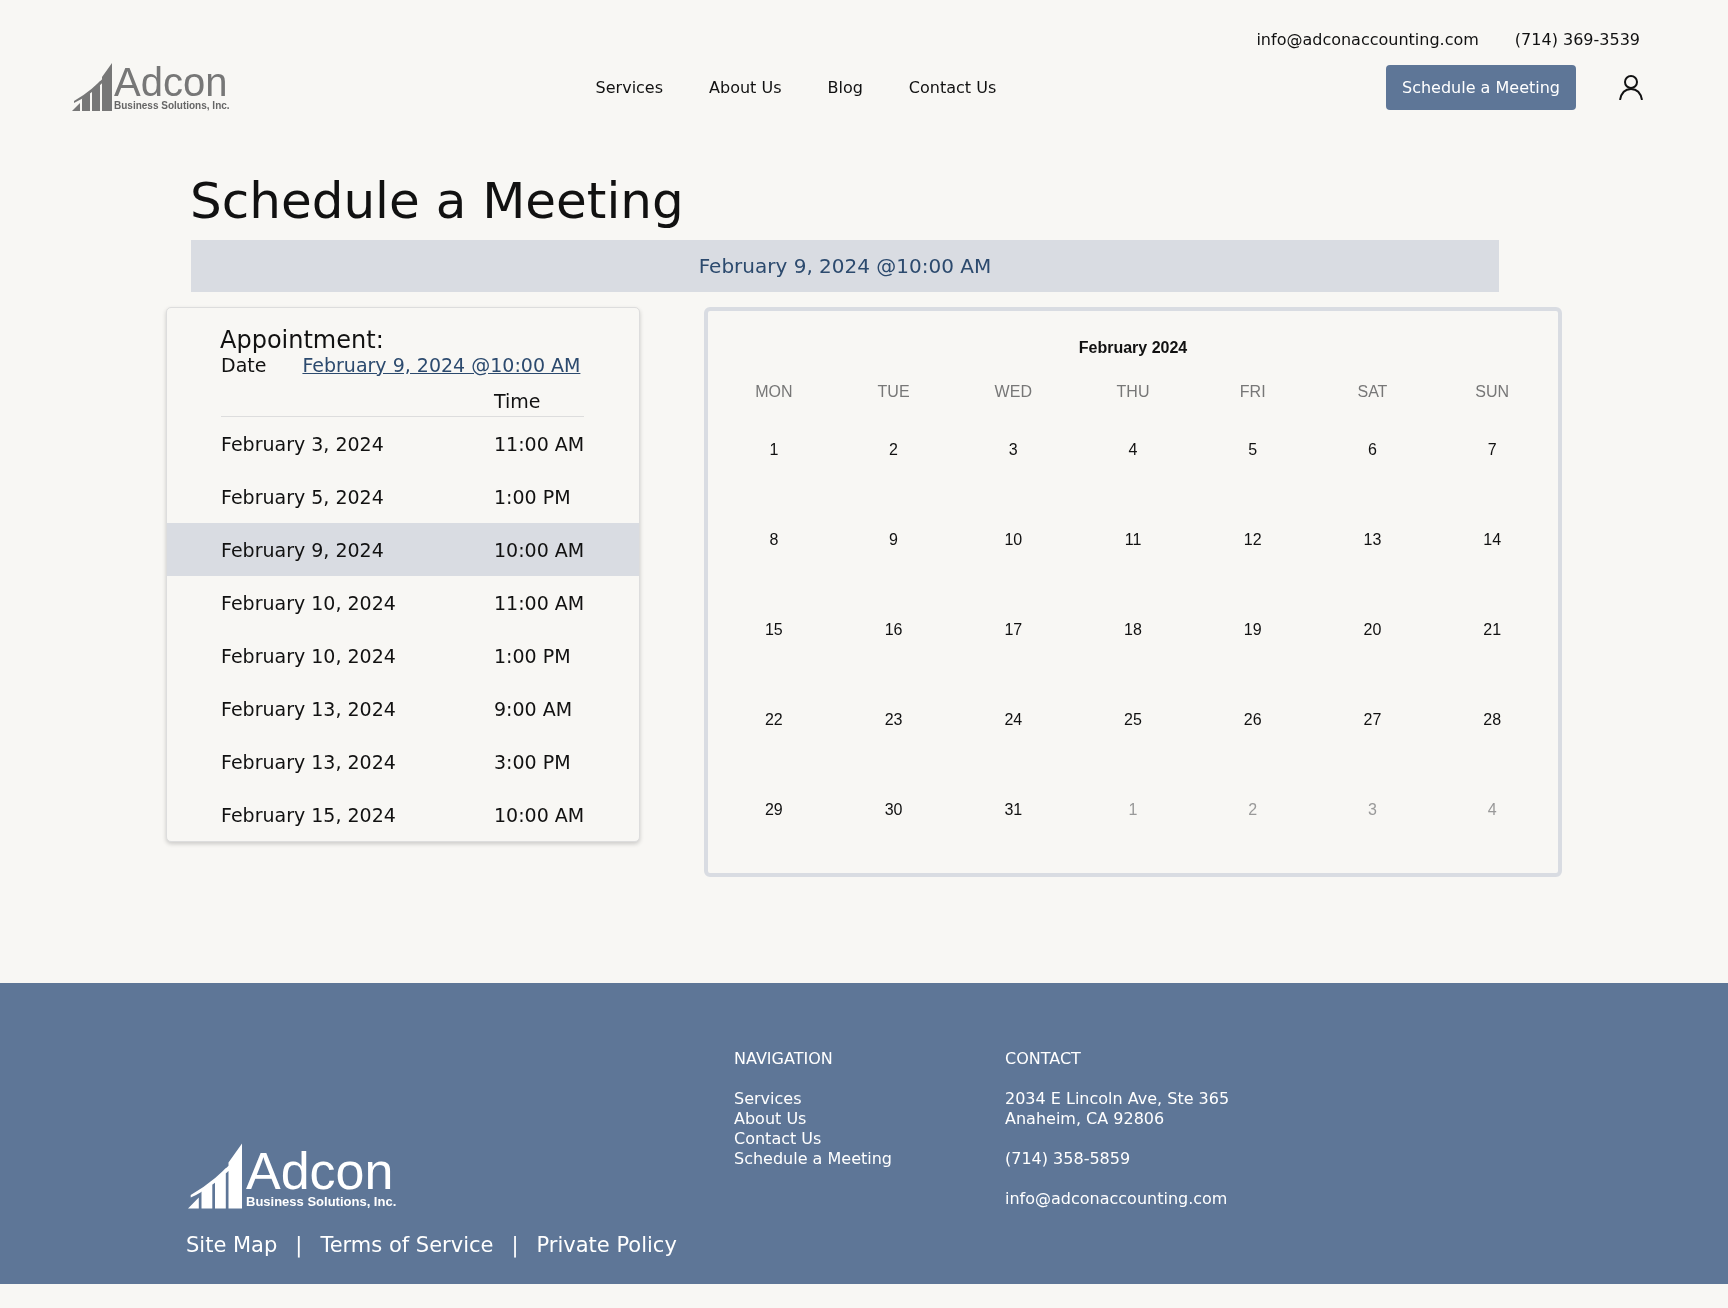  Describe the element at coordinates (1577, 40) in the screenshot. I see `header-phone: (714) 369-3539` at that location.